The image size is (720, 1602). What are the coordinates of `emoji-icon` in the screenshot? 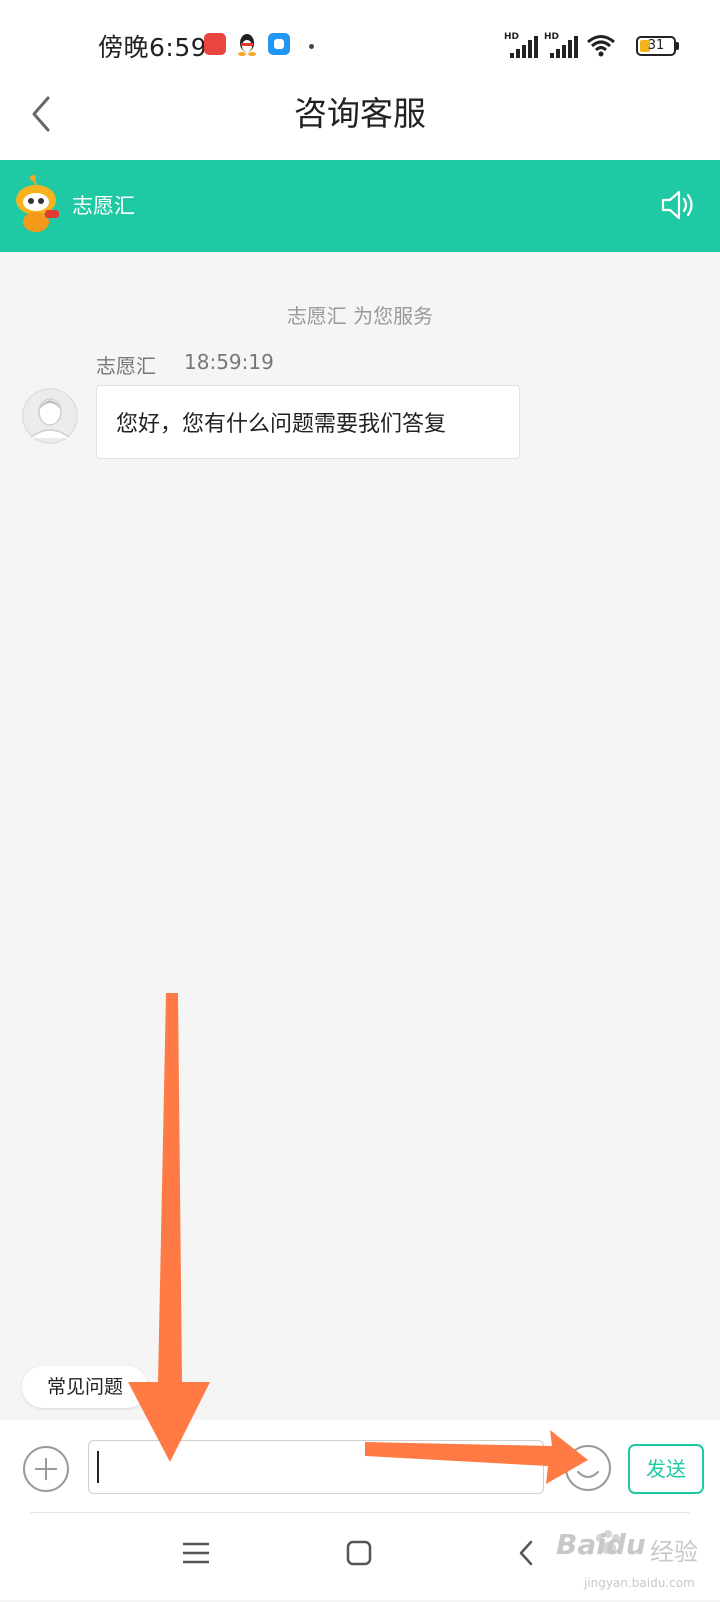 It's located at (588, 1468).